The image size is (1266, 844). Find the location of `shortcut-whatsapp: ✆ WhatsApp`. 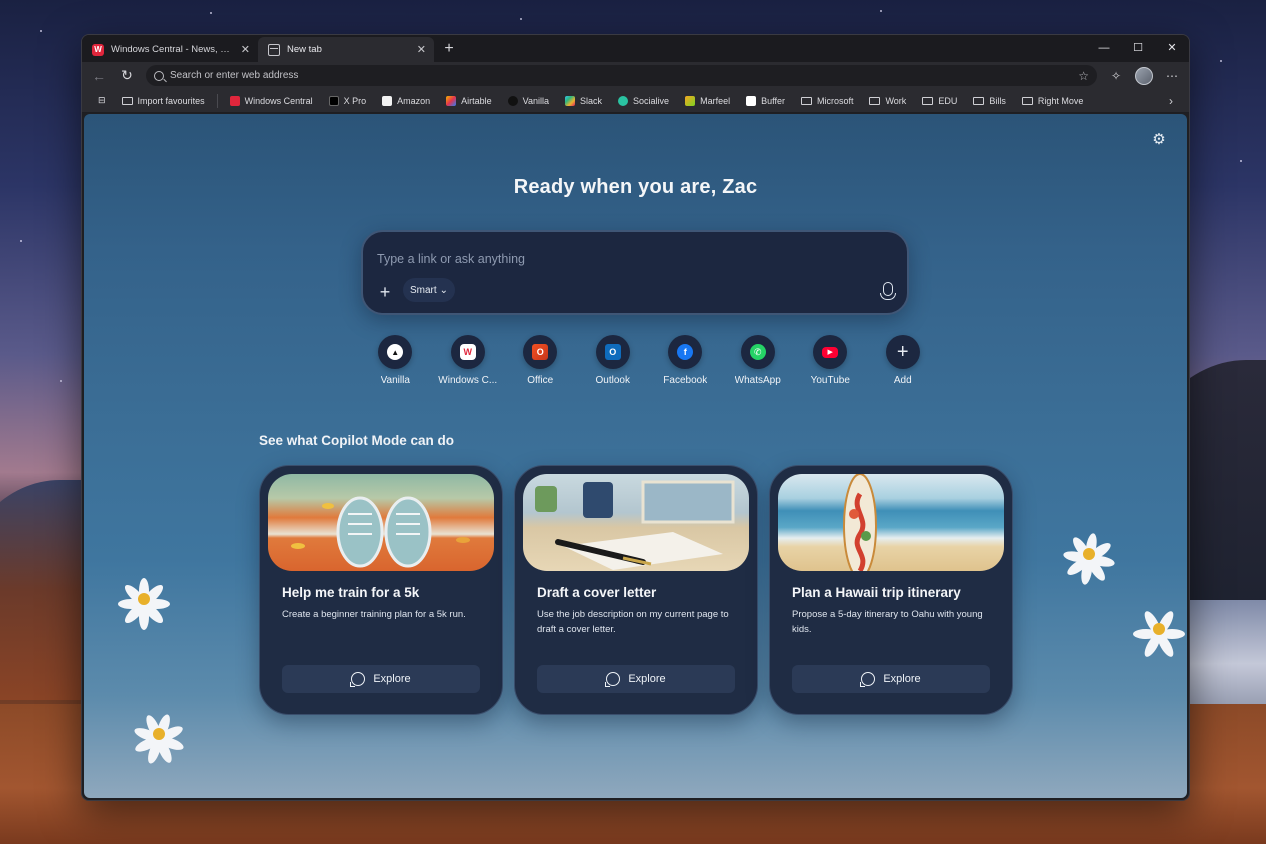

shortcut-whatsapp: ✆ WhatsApp is located at coordinates (758, 360).